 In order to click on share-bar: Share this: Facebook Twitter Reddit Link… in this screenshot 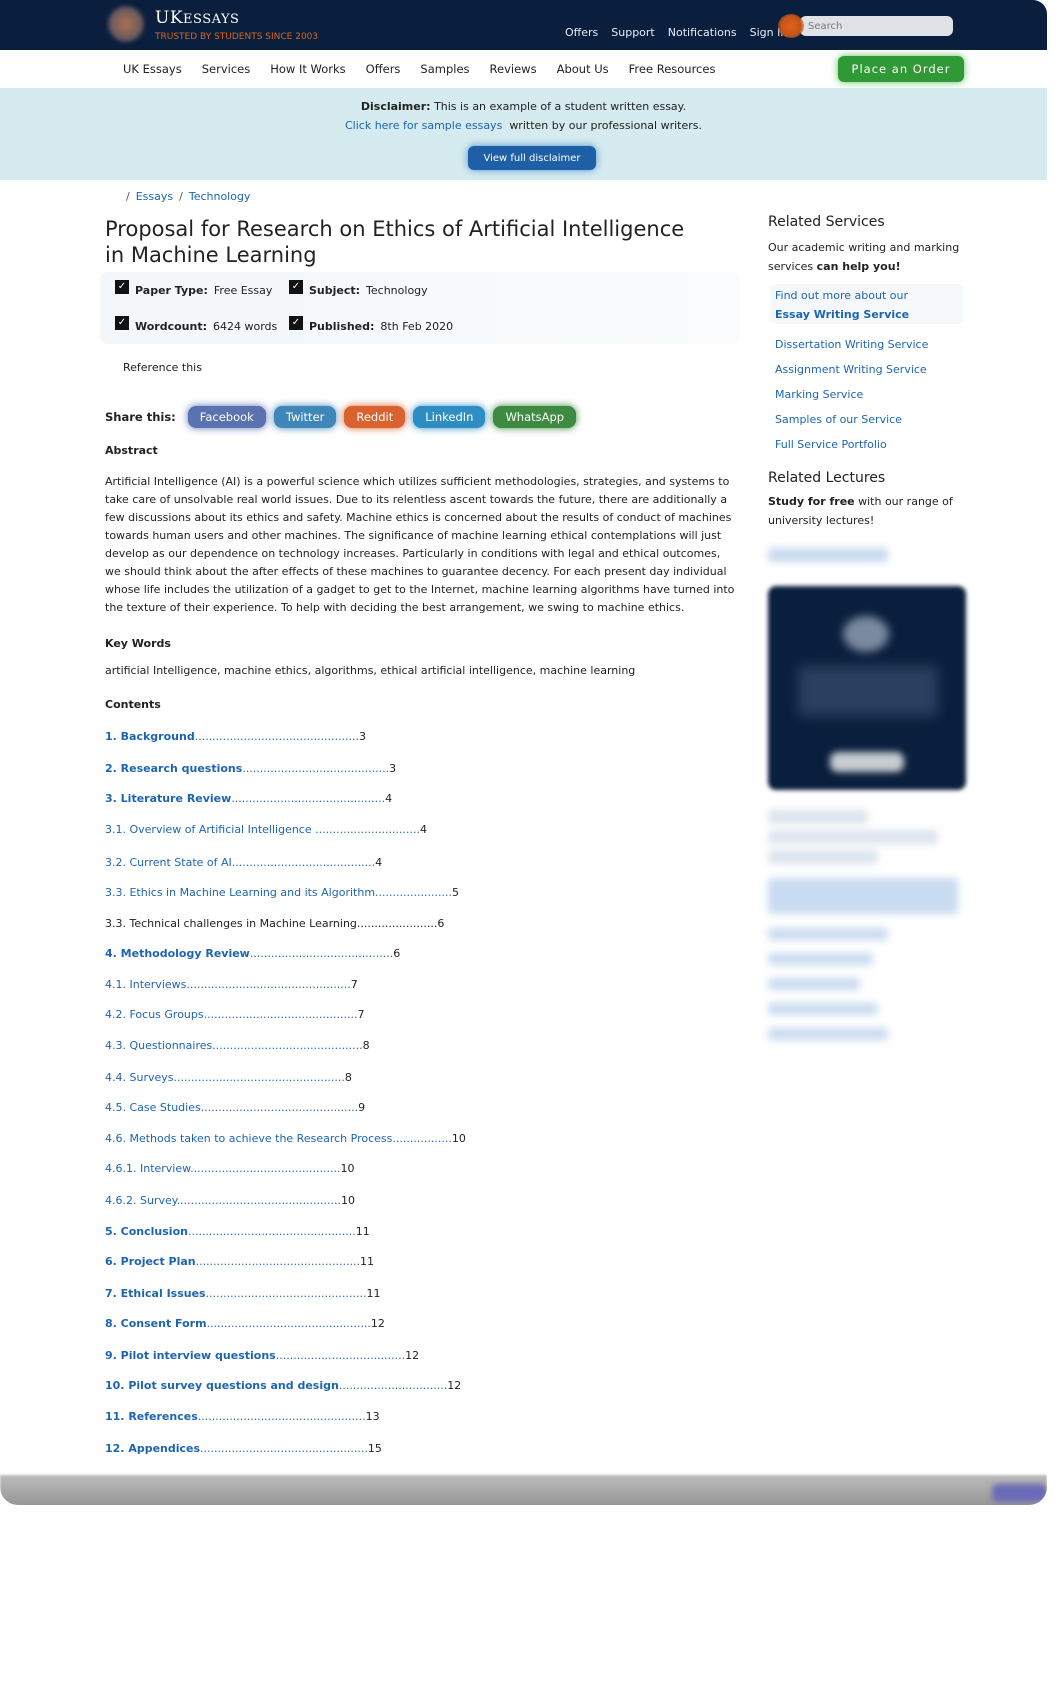, I will do `click(344, 417)`.